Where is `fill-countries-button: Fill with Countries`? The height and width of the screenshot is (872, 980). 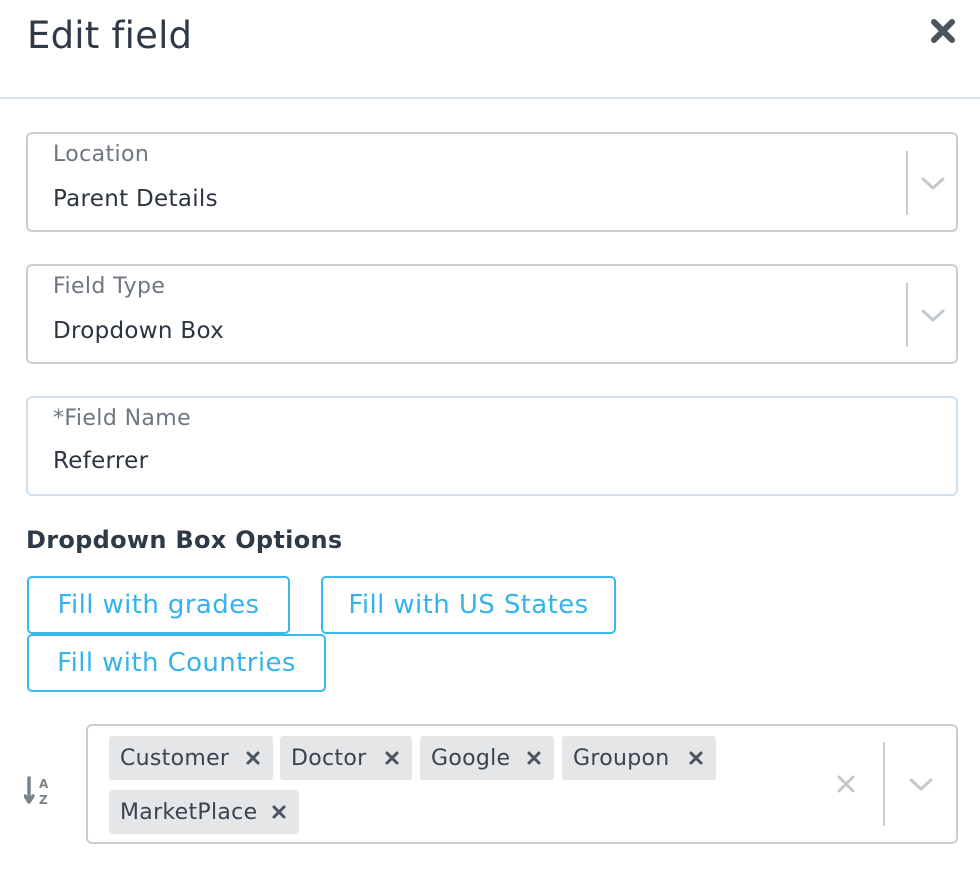
fill-countries-button: Fill with Countries is located at coordinates (176, 663).